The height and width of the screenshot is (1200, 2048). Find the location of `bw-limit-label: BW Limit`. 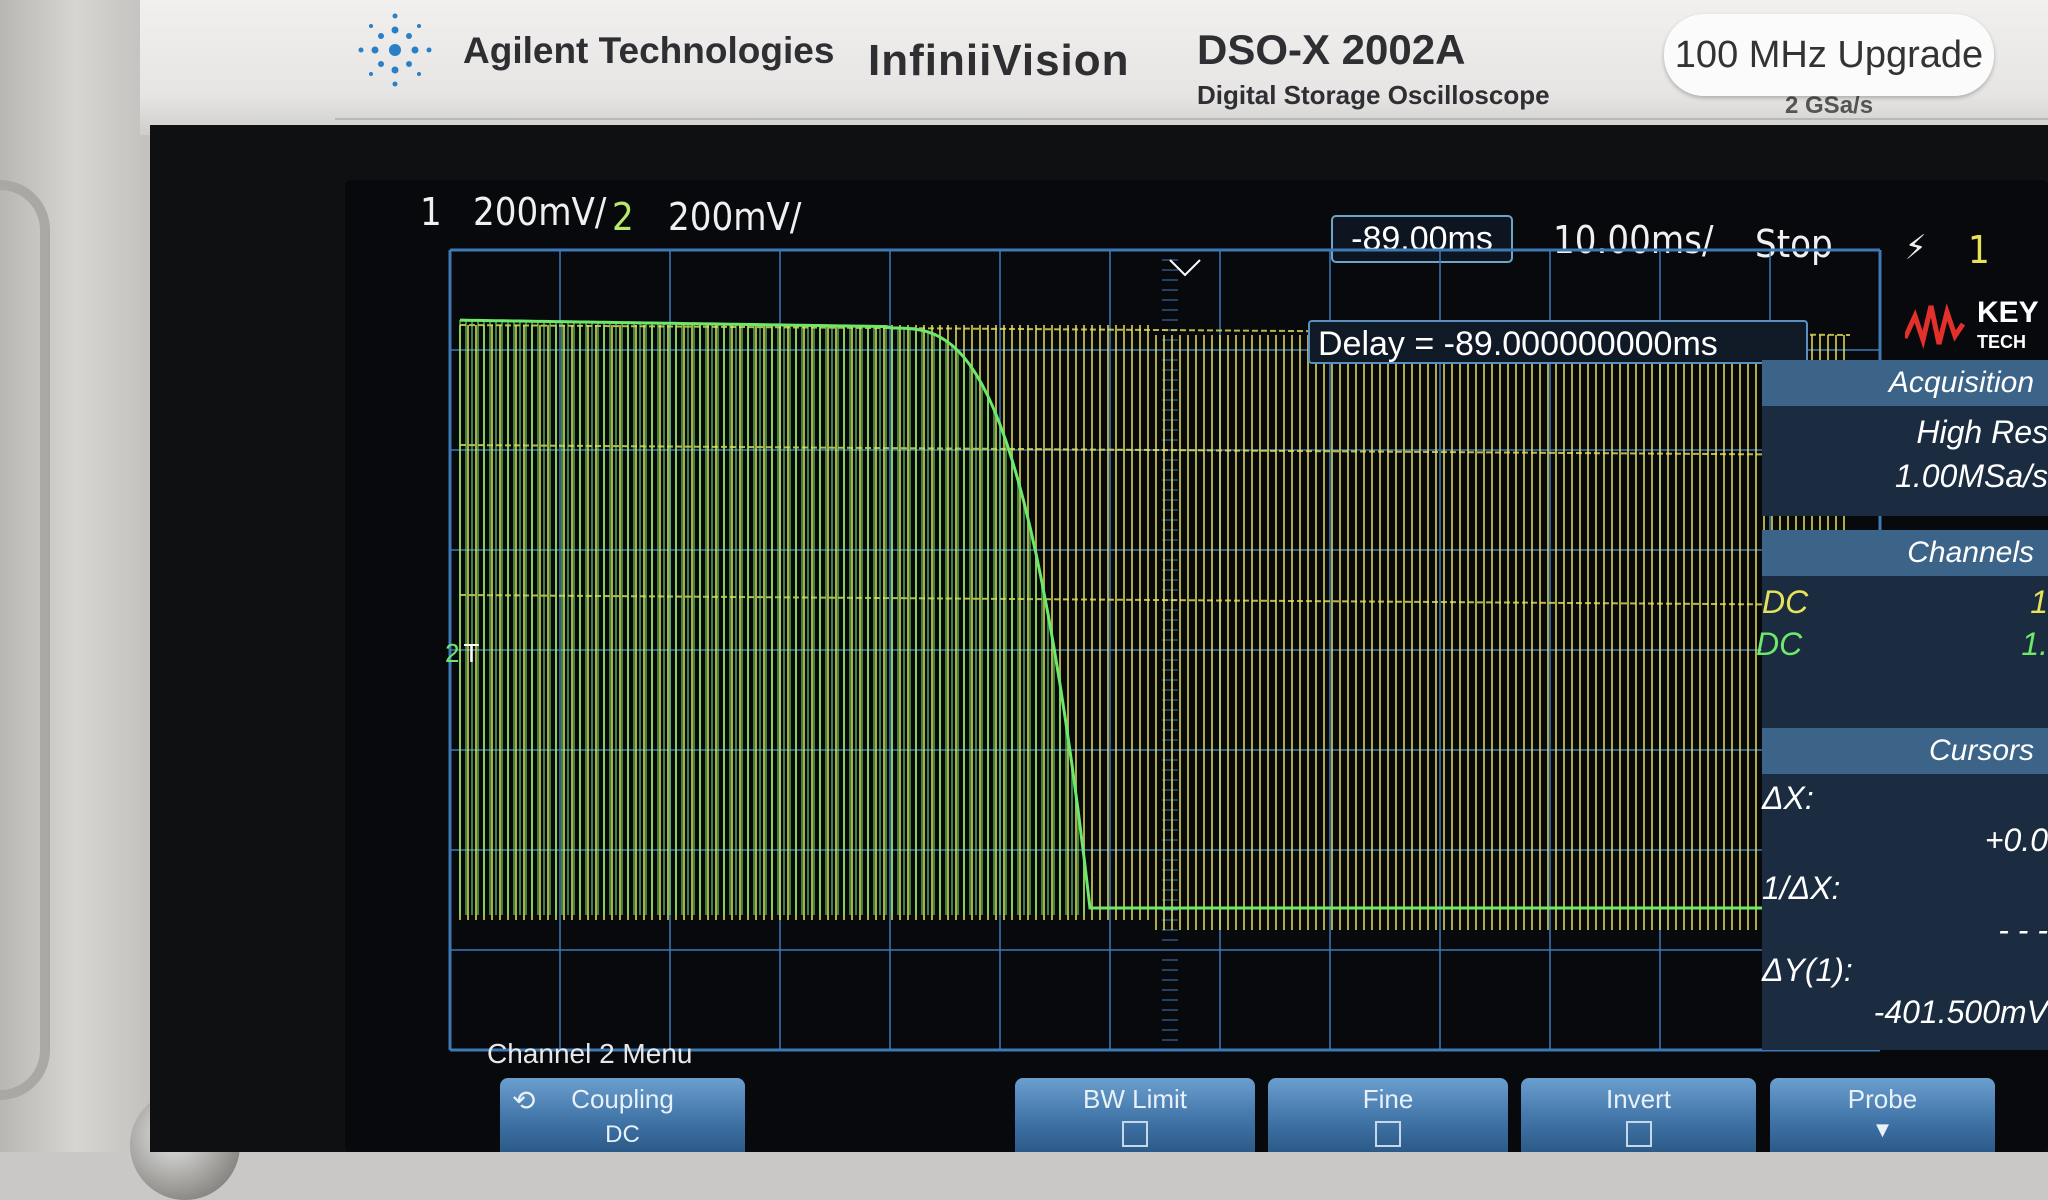

bw-limit-label: BW Limit is located at coordinates (1135, 1099).